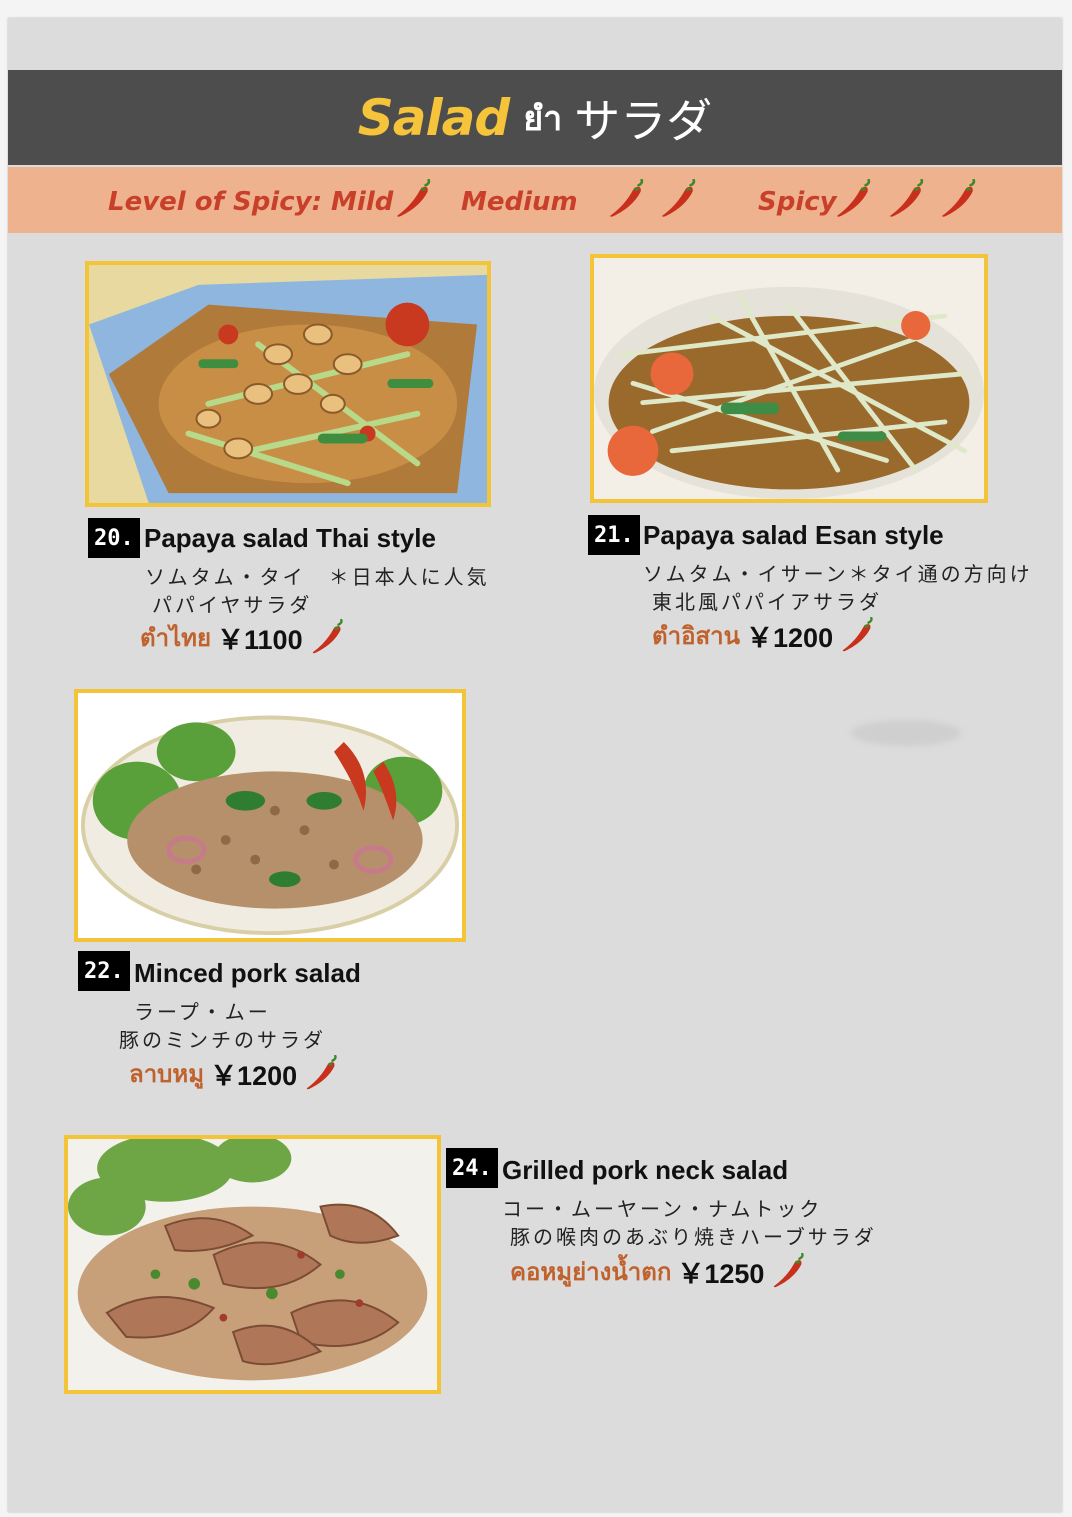  Describe the element at coordinates (906, 733) in the screenshot. I see `background-smudge` at that location.